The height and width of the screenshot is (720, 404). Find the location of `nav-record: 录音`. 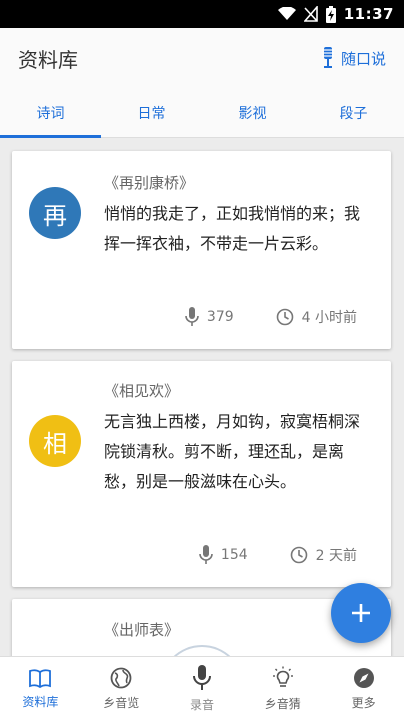

nav-record: 录音 is located at coordinates (202, 688).